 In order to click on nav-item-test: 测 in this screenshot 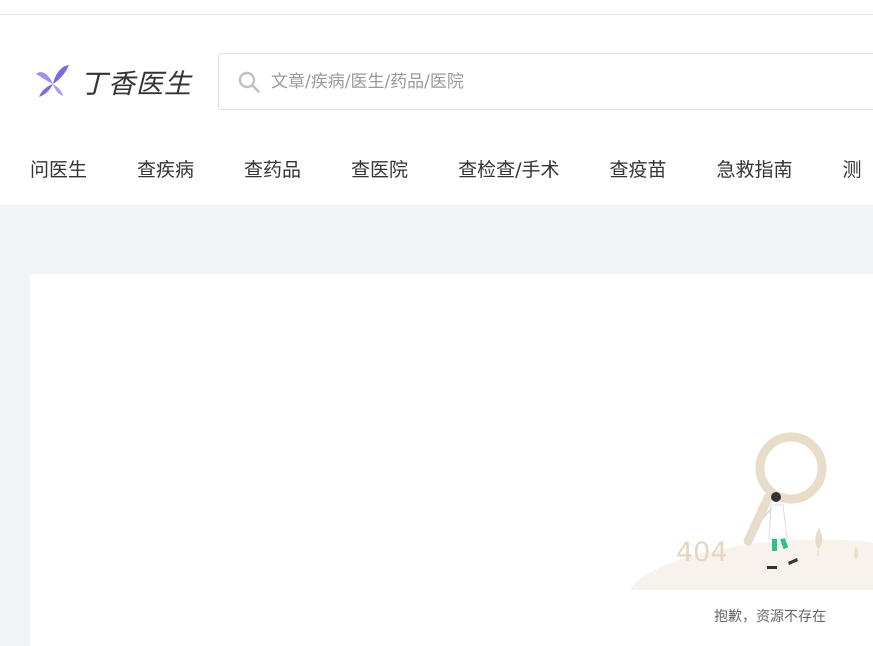, I will do `click(852, 170)`.